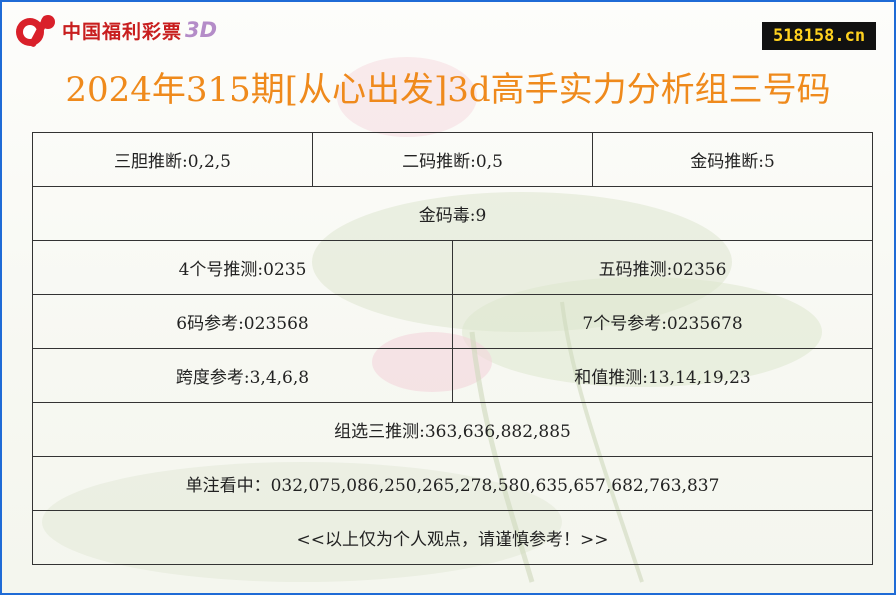  I want to click on table-cell: 二码推断:0,5, so click(452, 159).